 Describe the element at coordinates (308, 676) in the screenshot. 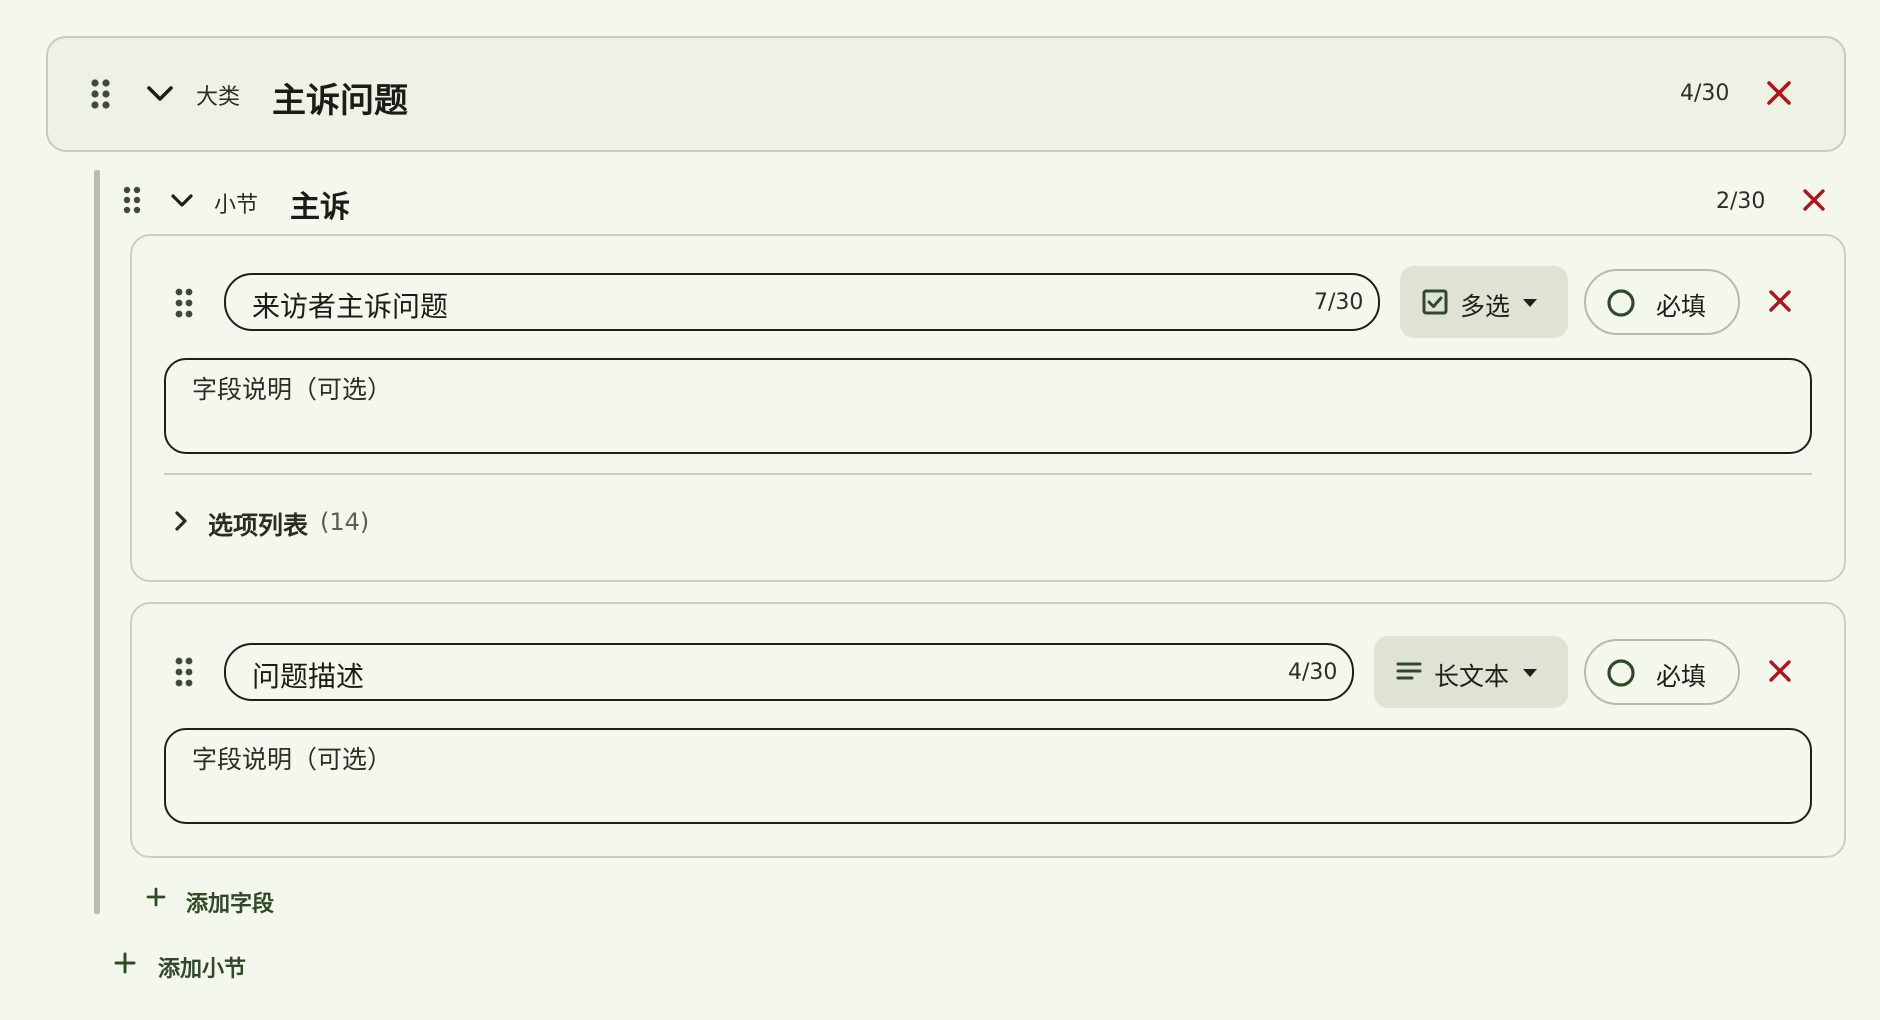

I see `field-name-value: 问题描述` at that location.